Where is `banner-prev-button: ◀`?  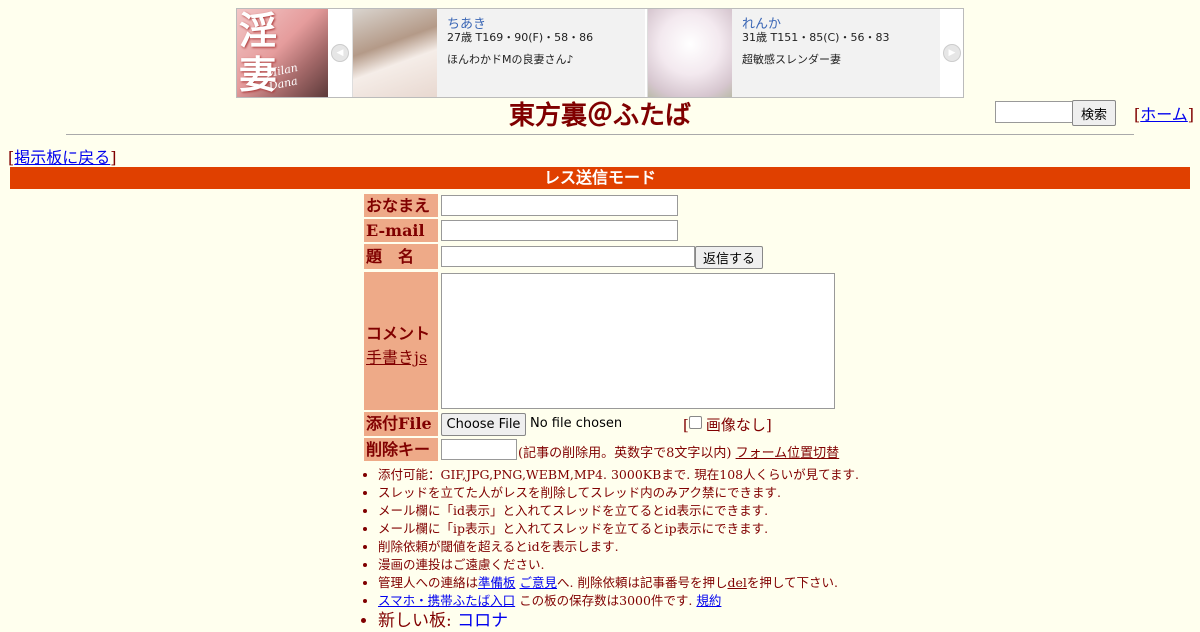
banner-prev-button: ◀ is located at coordinates (340, 53).